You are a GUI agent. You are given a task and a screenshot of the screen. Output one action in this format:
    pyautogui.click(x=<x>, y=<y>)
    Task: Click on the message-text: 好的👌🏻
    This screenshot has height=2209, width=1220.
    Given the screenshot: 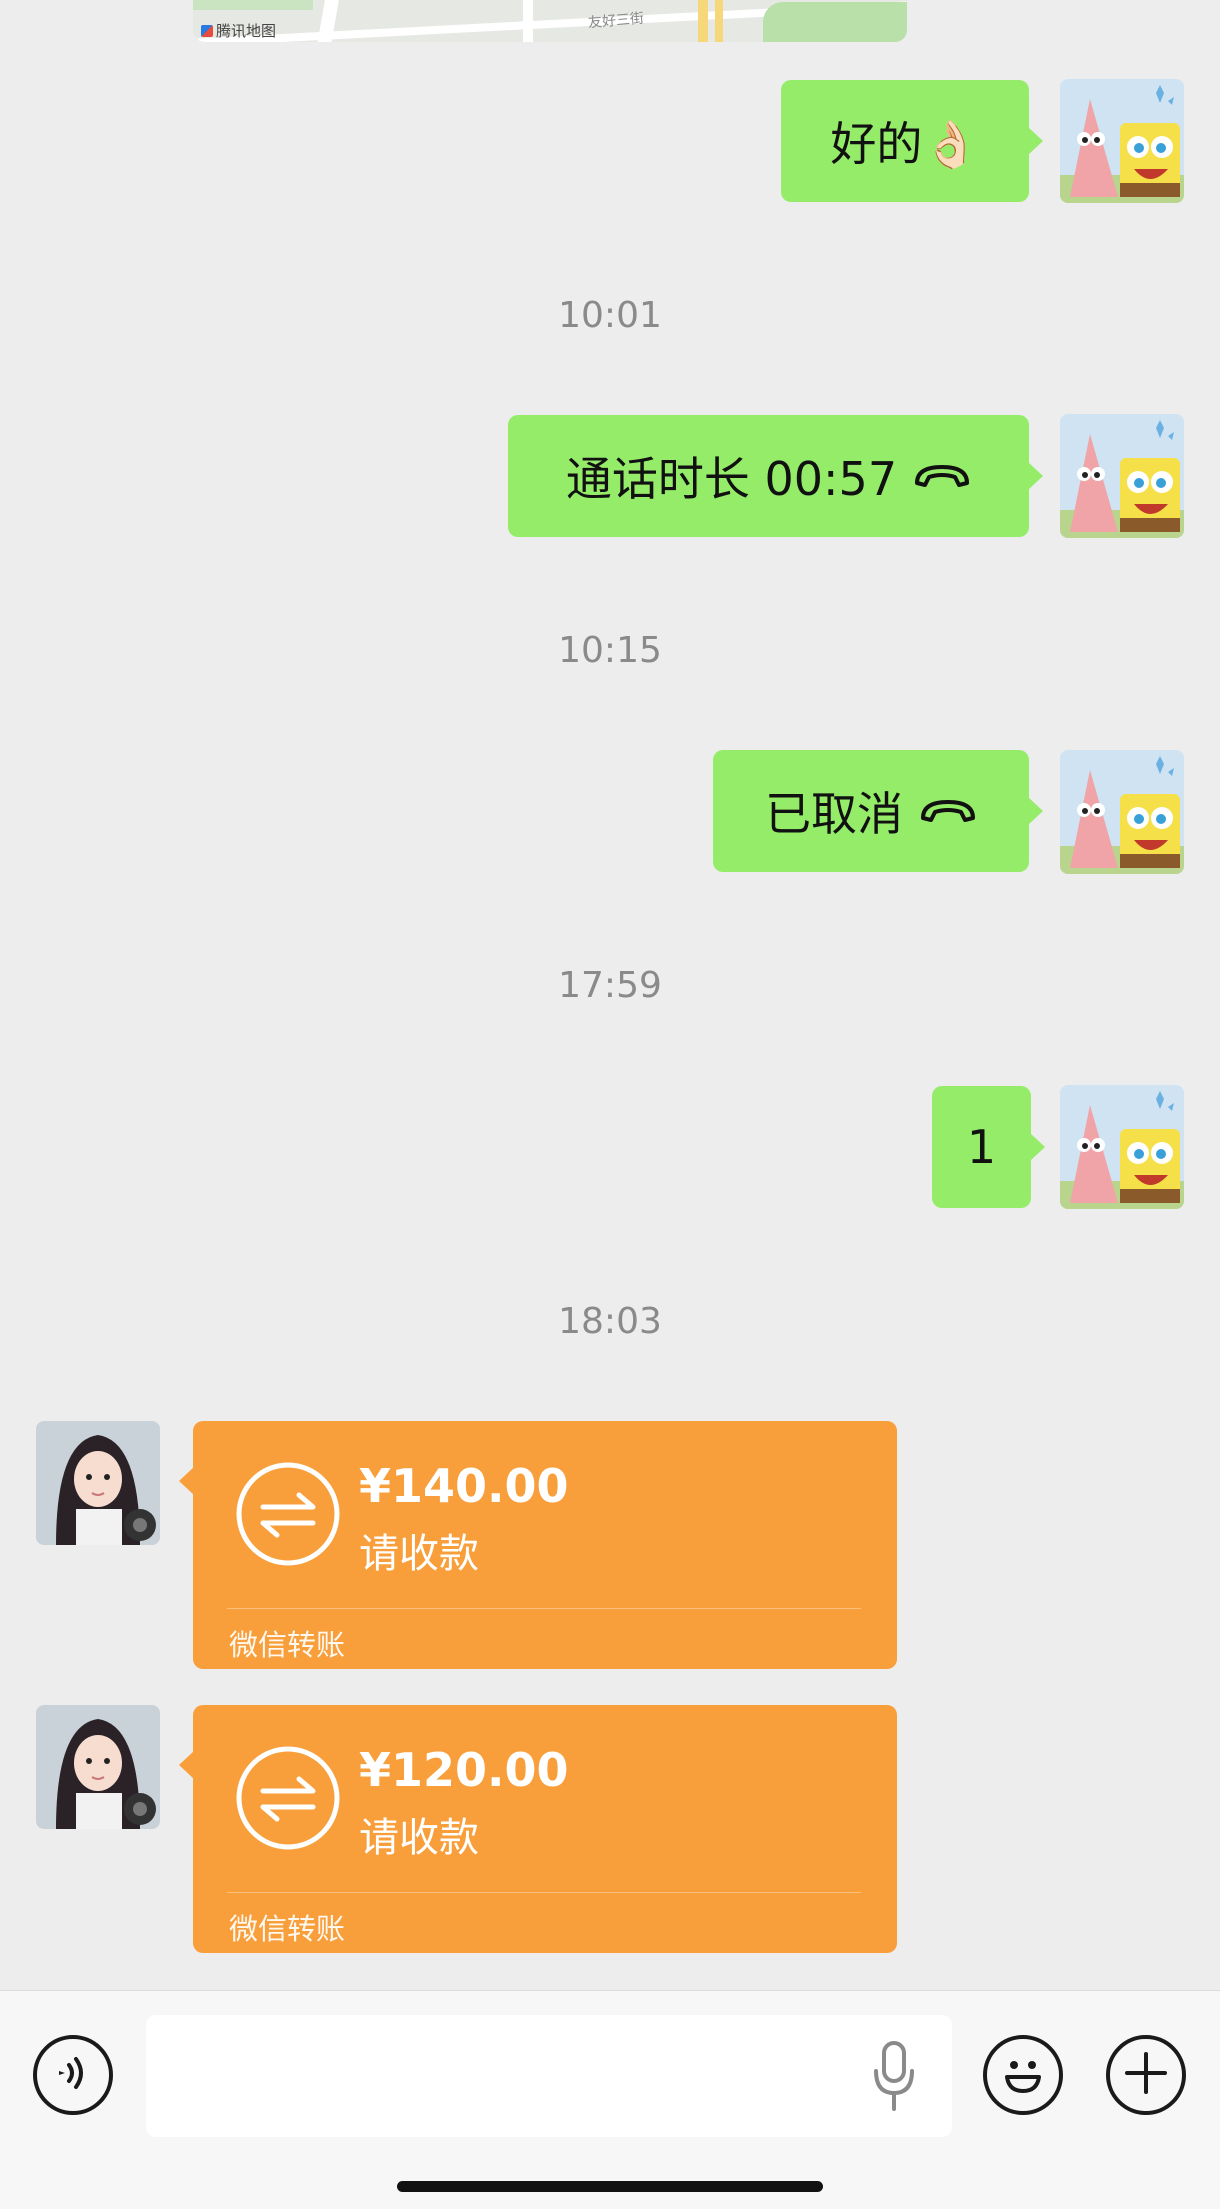 What is the action you would take?
    pyautogui.click(x=905, y=144)
    